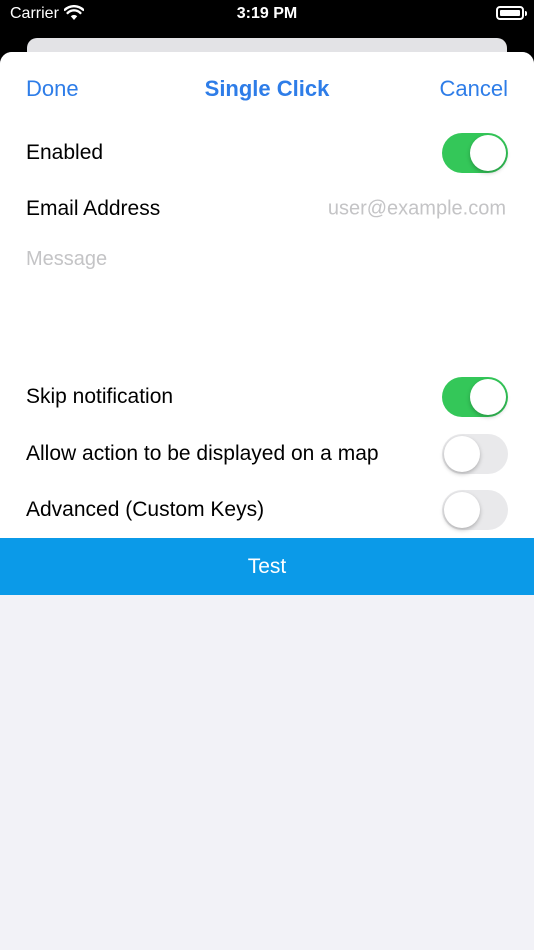 Image resolution: width=534 pixels, height=950 pixels. What do you see at coordinates (267, 397) in the screenshot?
I see `skip-notification-row: Skip notification` at bounding box center [267, 397].